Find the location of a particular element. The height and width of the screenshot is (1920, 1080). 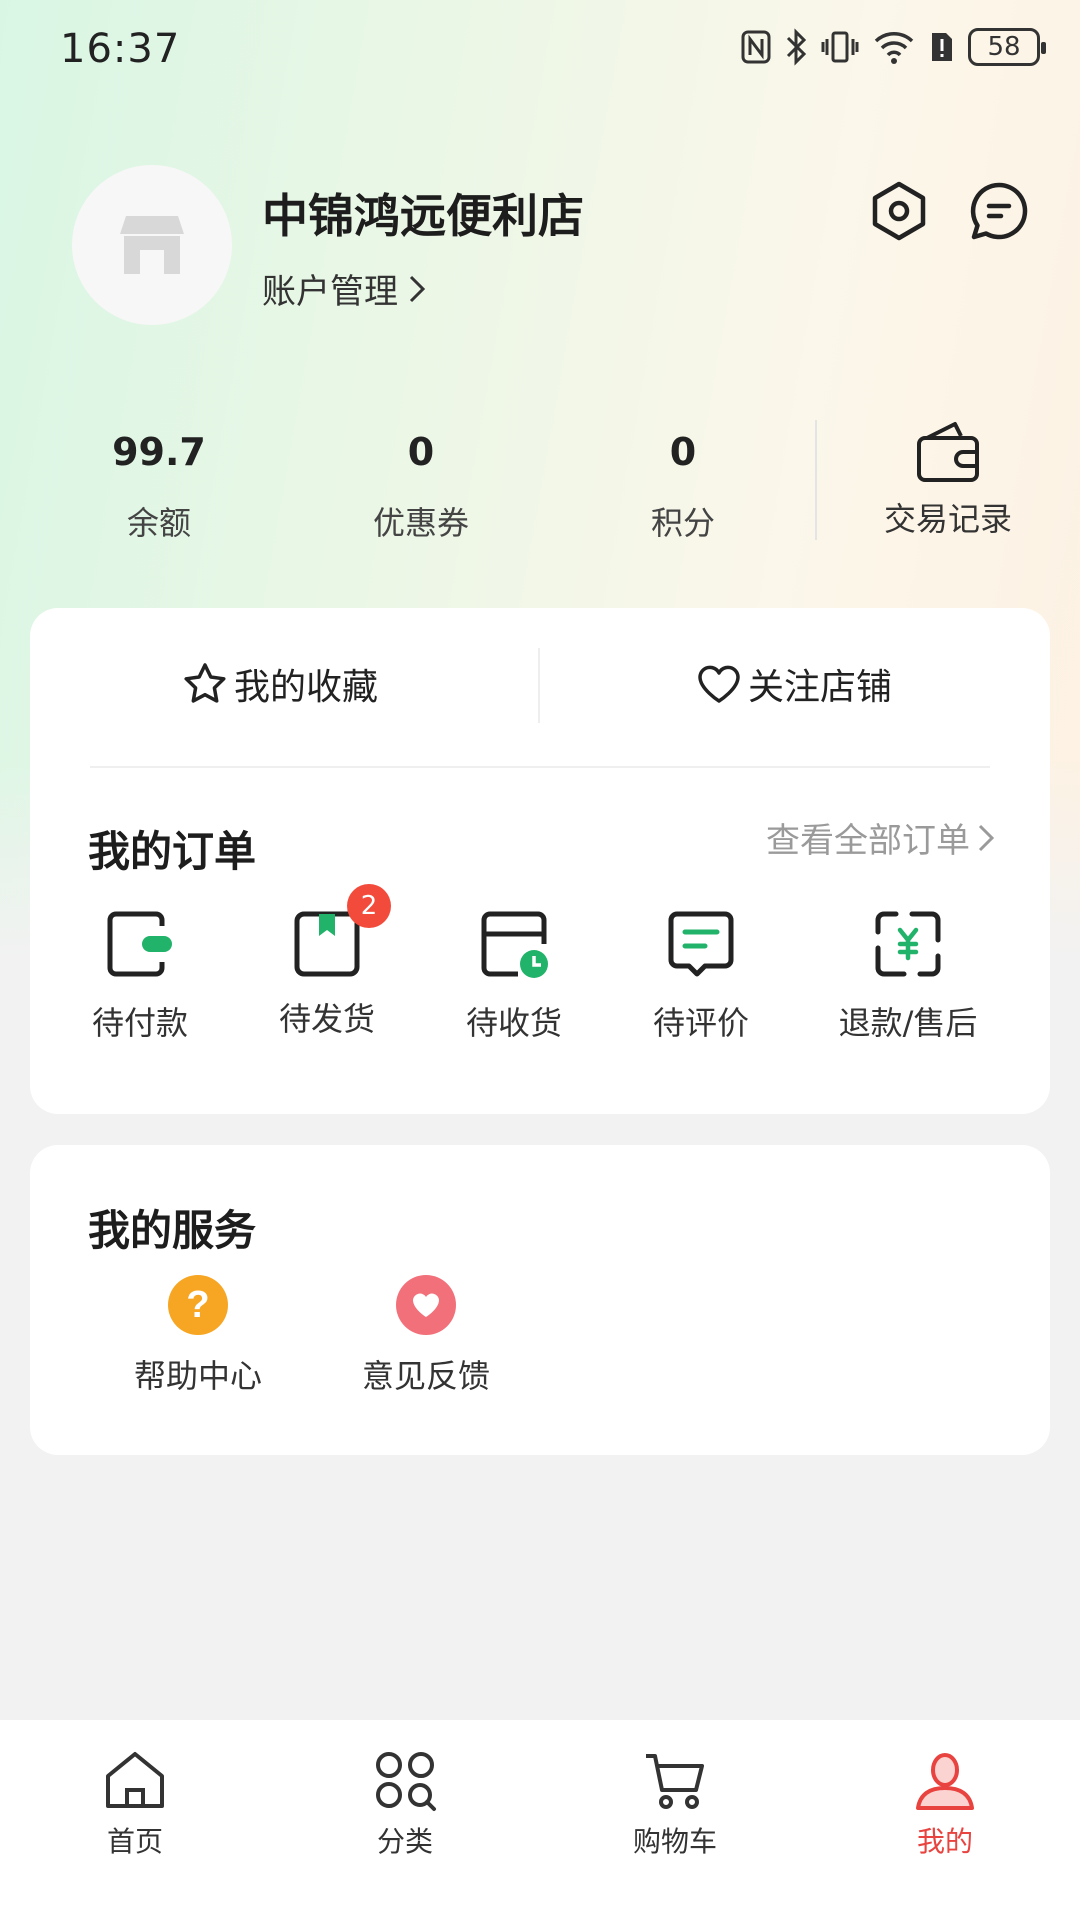

tab-category-label: 分类 is located at coordinates (404, 1841).